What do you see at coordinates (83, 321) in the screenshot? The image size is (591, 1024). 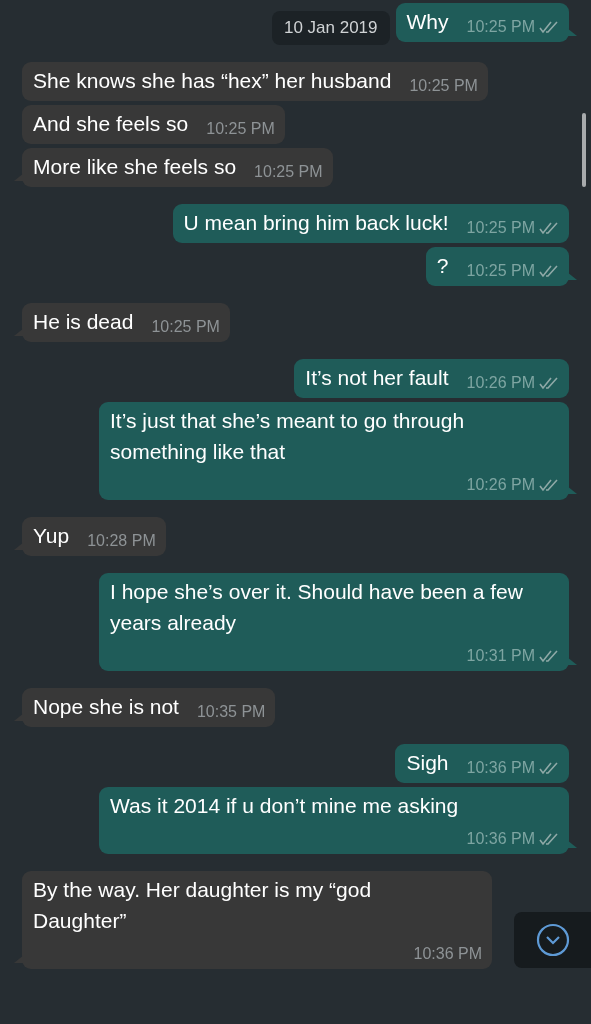 I see `message-text: He is dead` at bounding box center [83, 321].